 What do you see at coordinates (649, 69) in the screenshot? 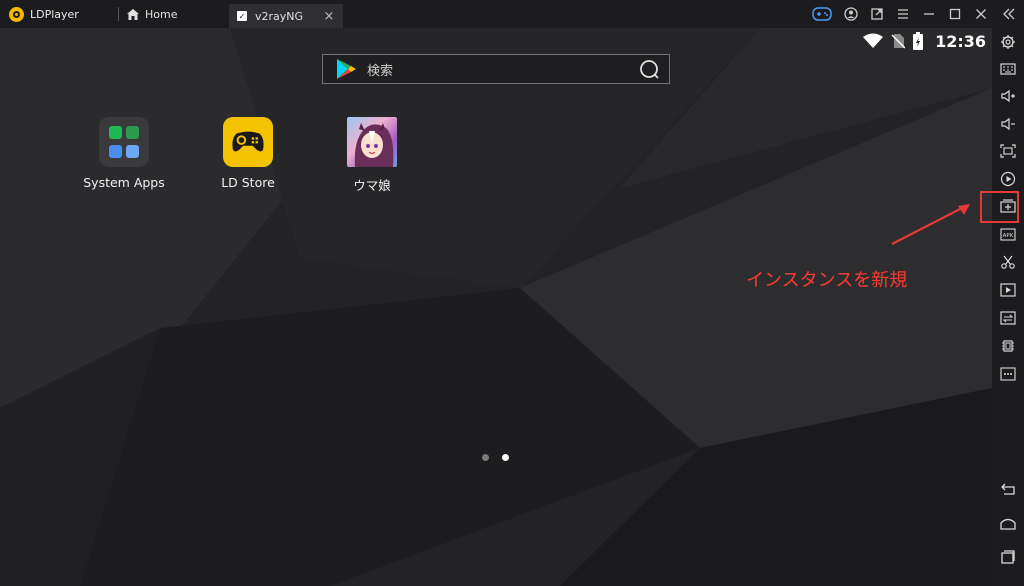
I see `search-icon` at bounding box center [649, 69].